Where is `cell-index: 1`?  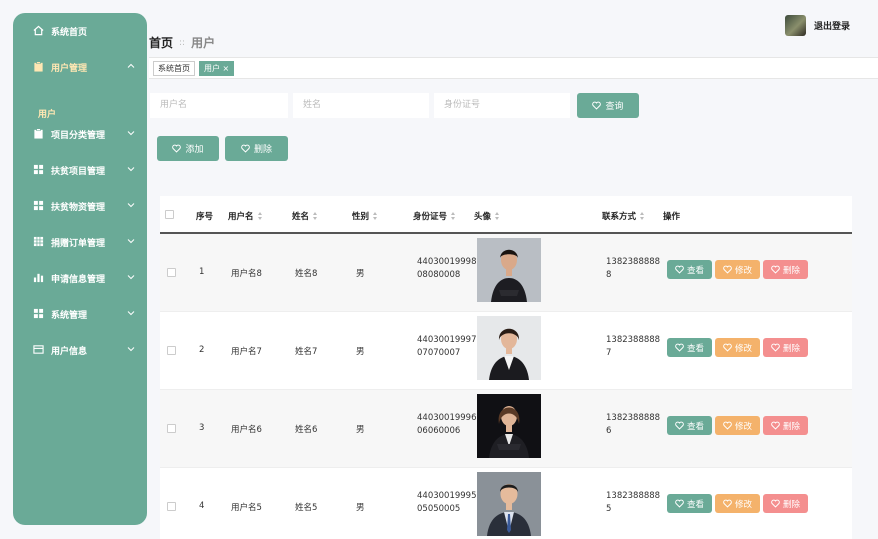
cell-index: 1 is located at coordinates (202, 272).